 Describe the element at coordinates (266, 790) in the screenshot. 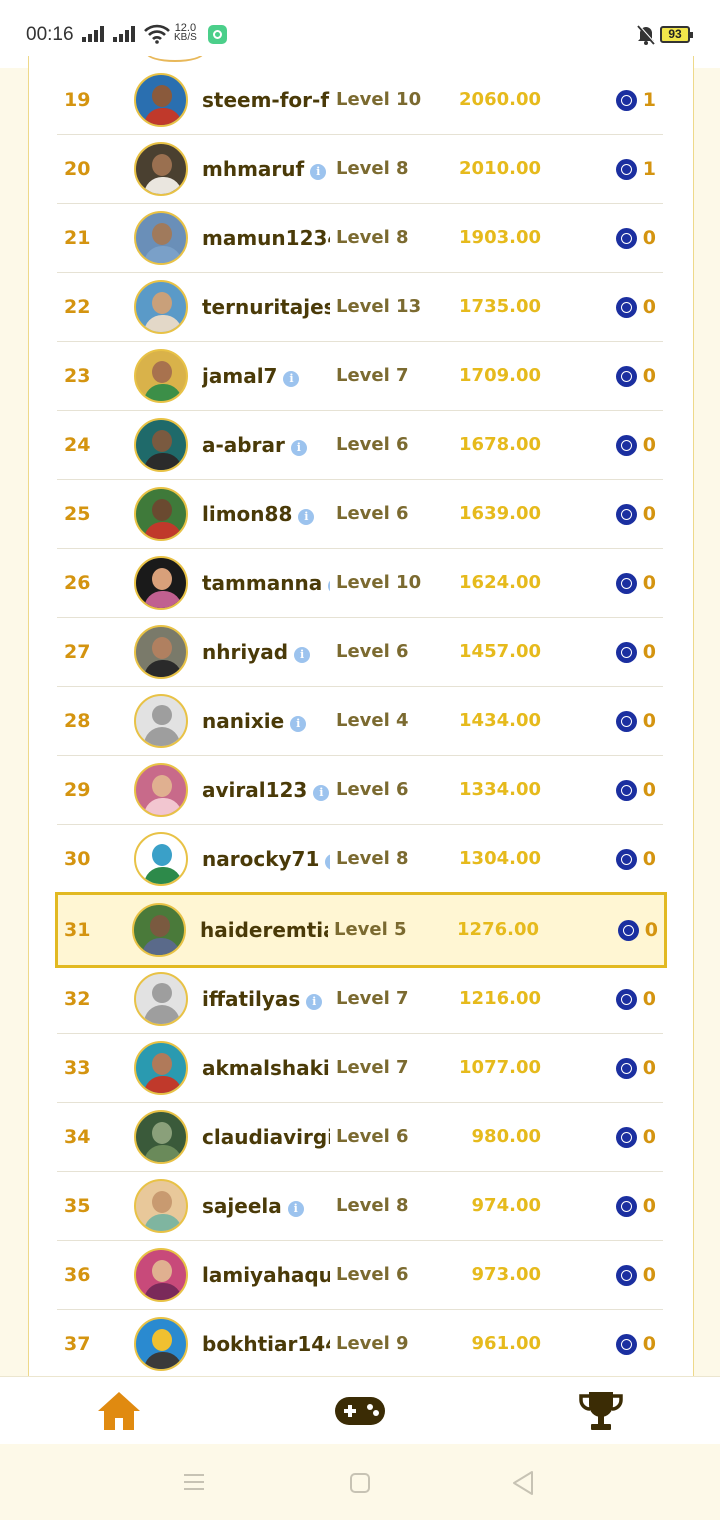

I see `username: aviral123 i` at that location.